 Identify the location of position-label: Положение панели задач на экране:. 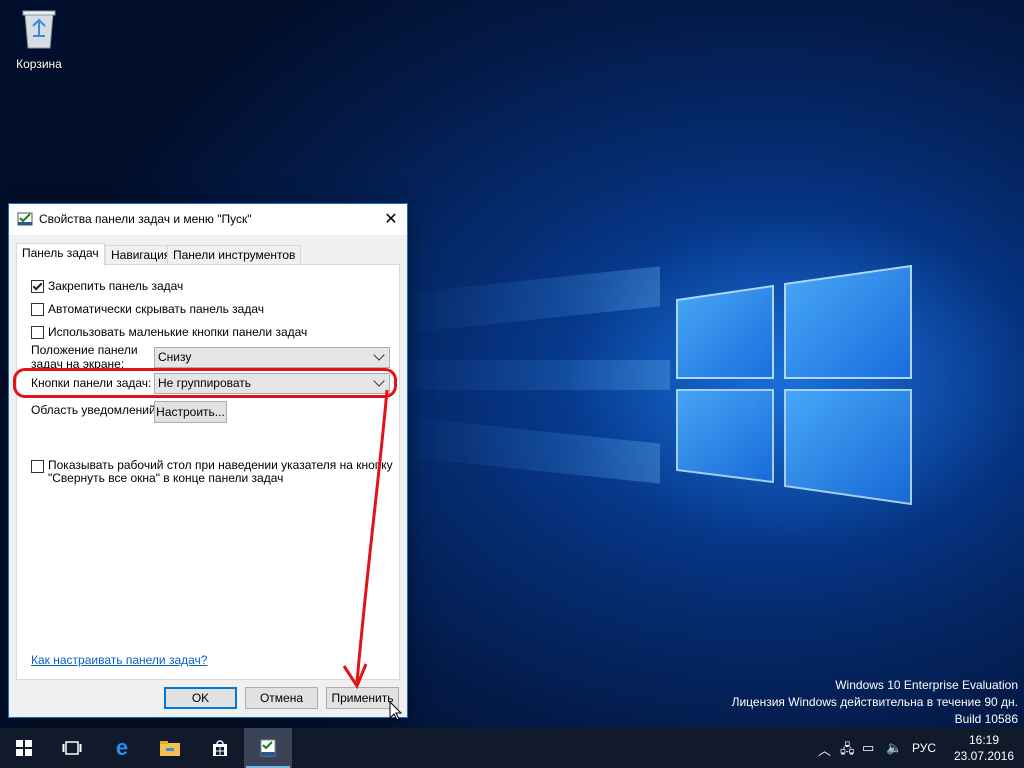
(84, 357).